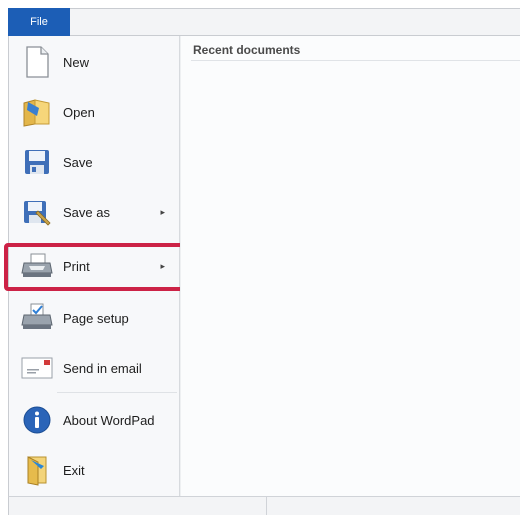 This screenshot has width=520, height=515. I want to click on ribbon-strip, so click(264, 22).